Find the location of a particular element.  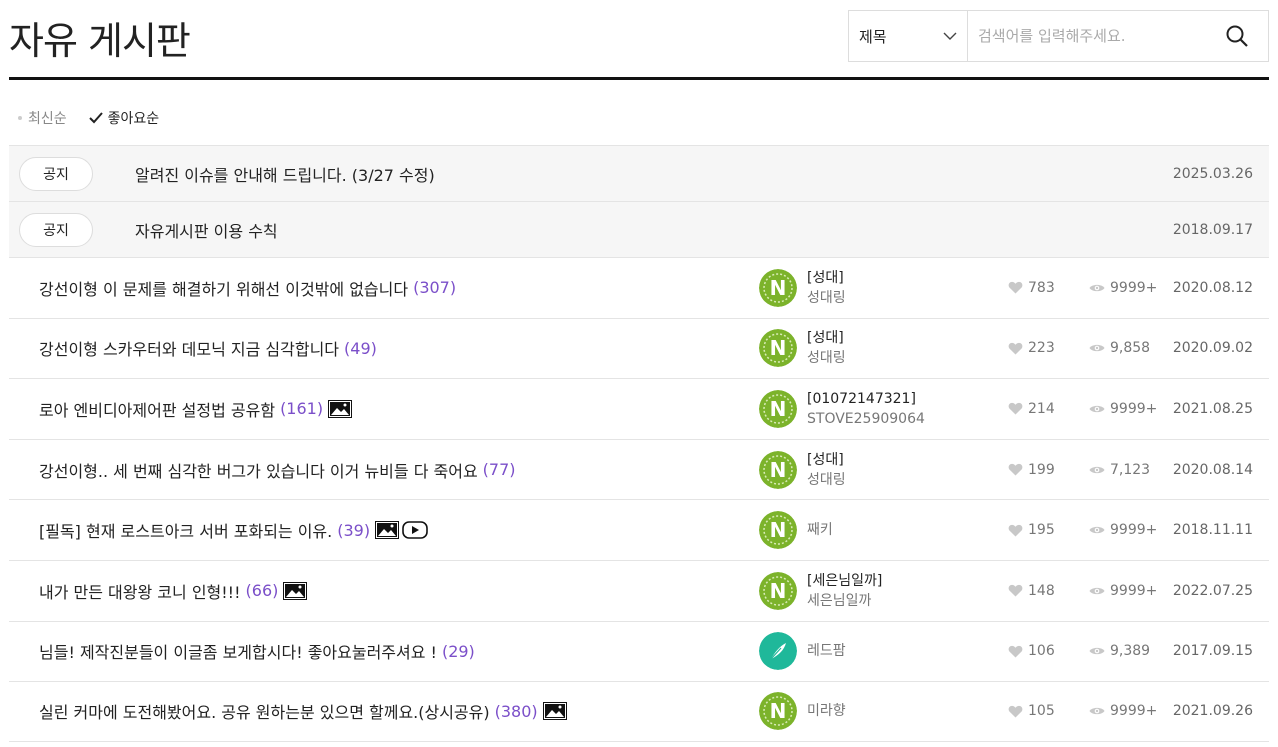

like-count: 783 is located at coordinates (1031, 288).